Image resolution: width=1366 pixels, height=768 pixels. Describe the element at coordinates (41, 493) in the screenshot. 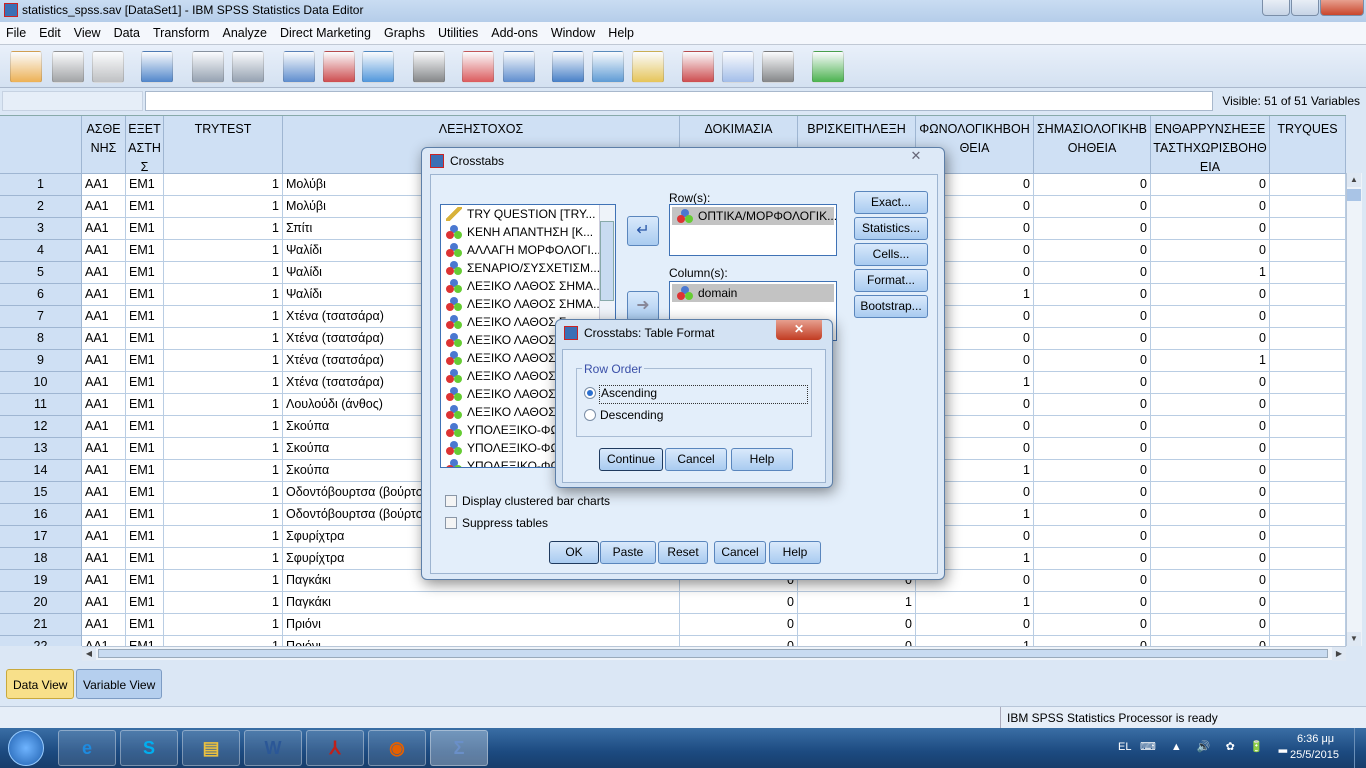

I see `row-number: 15` at that location.